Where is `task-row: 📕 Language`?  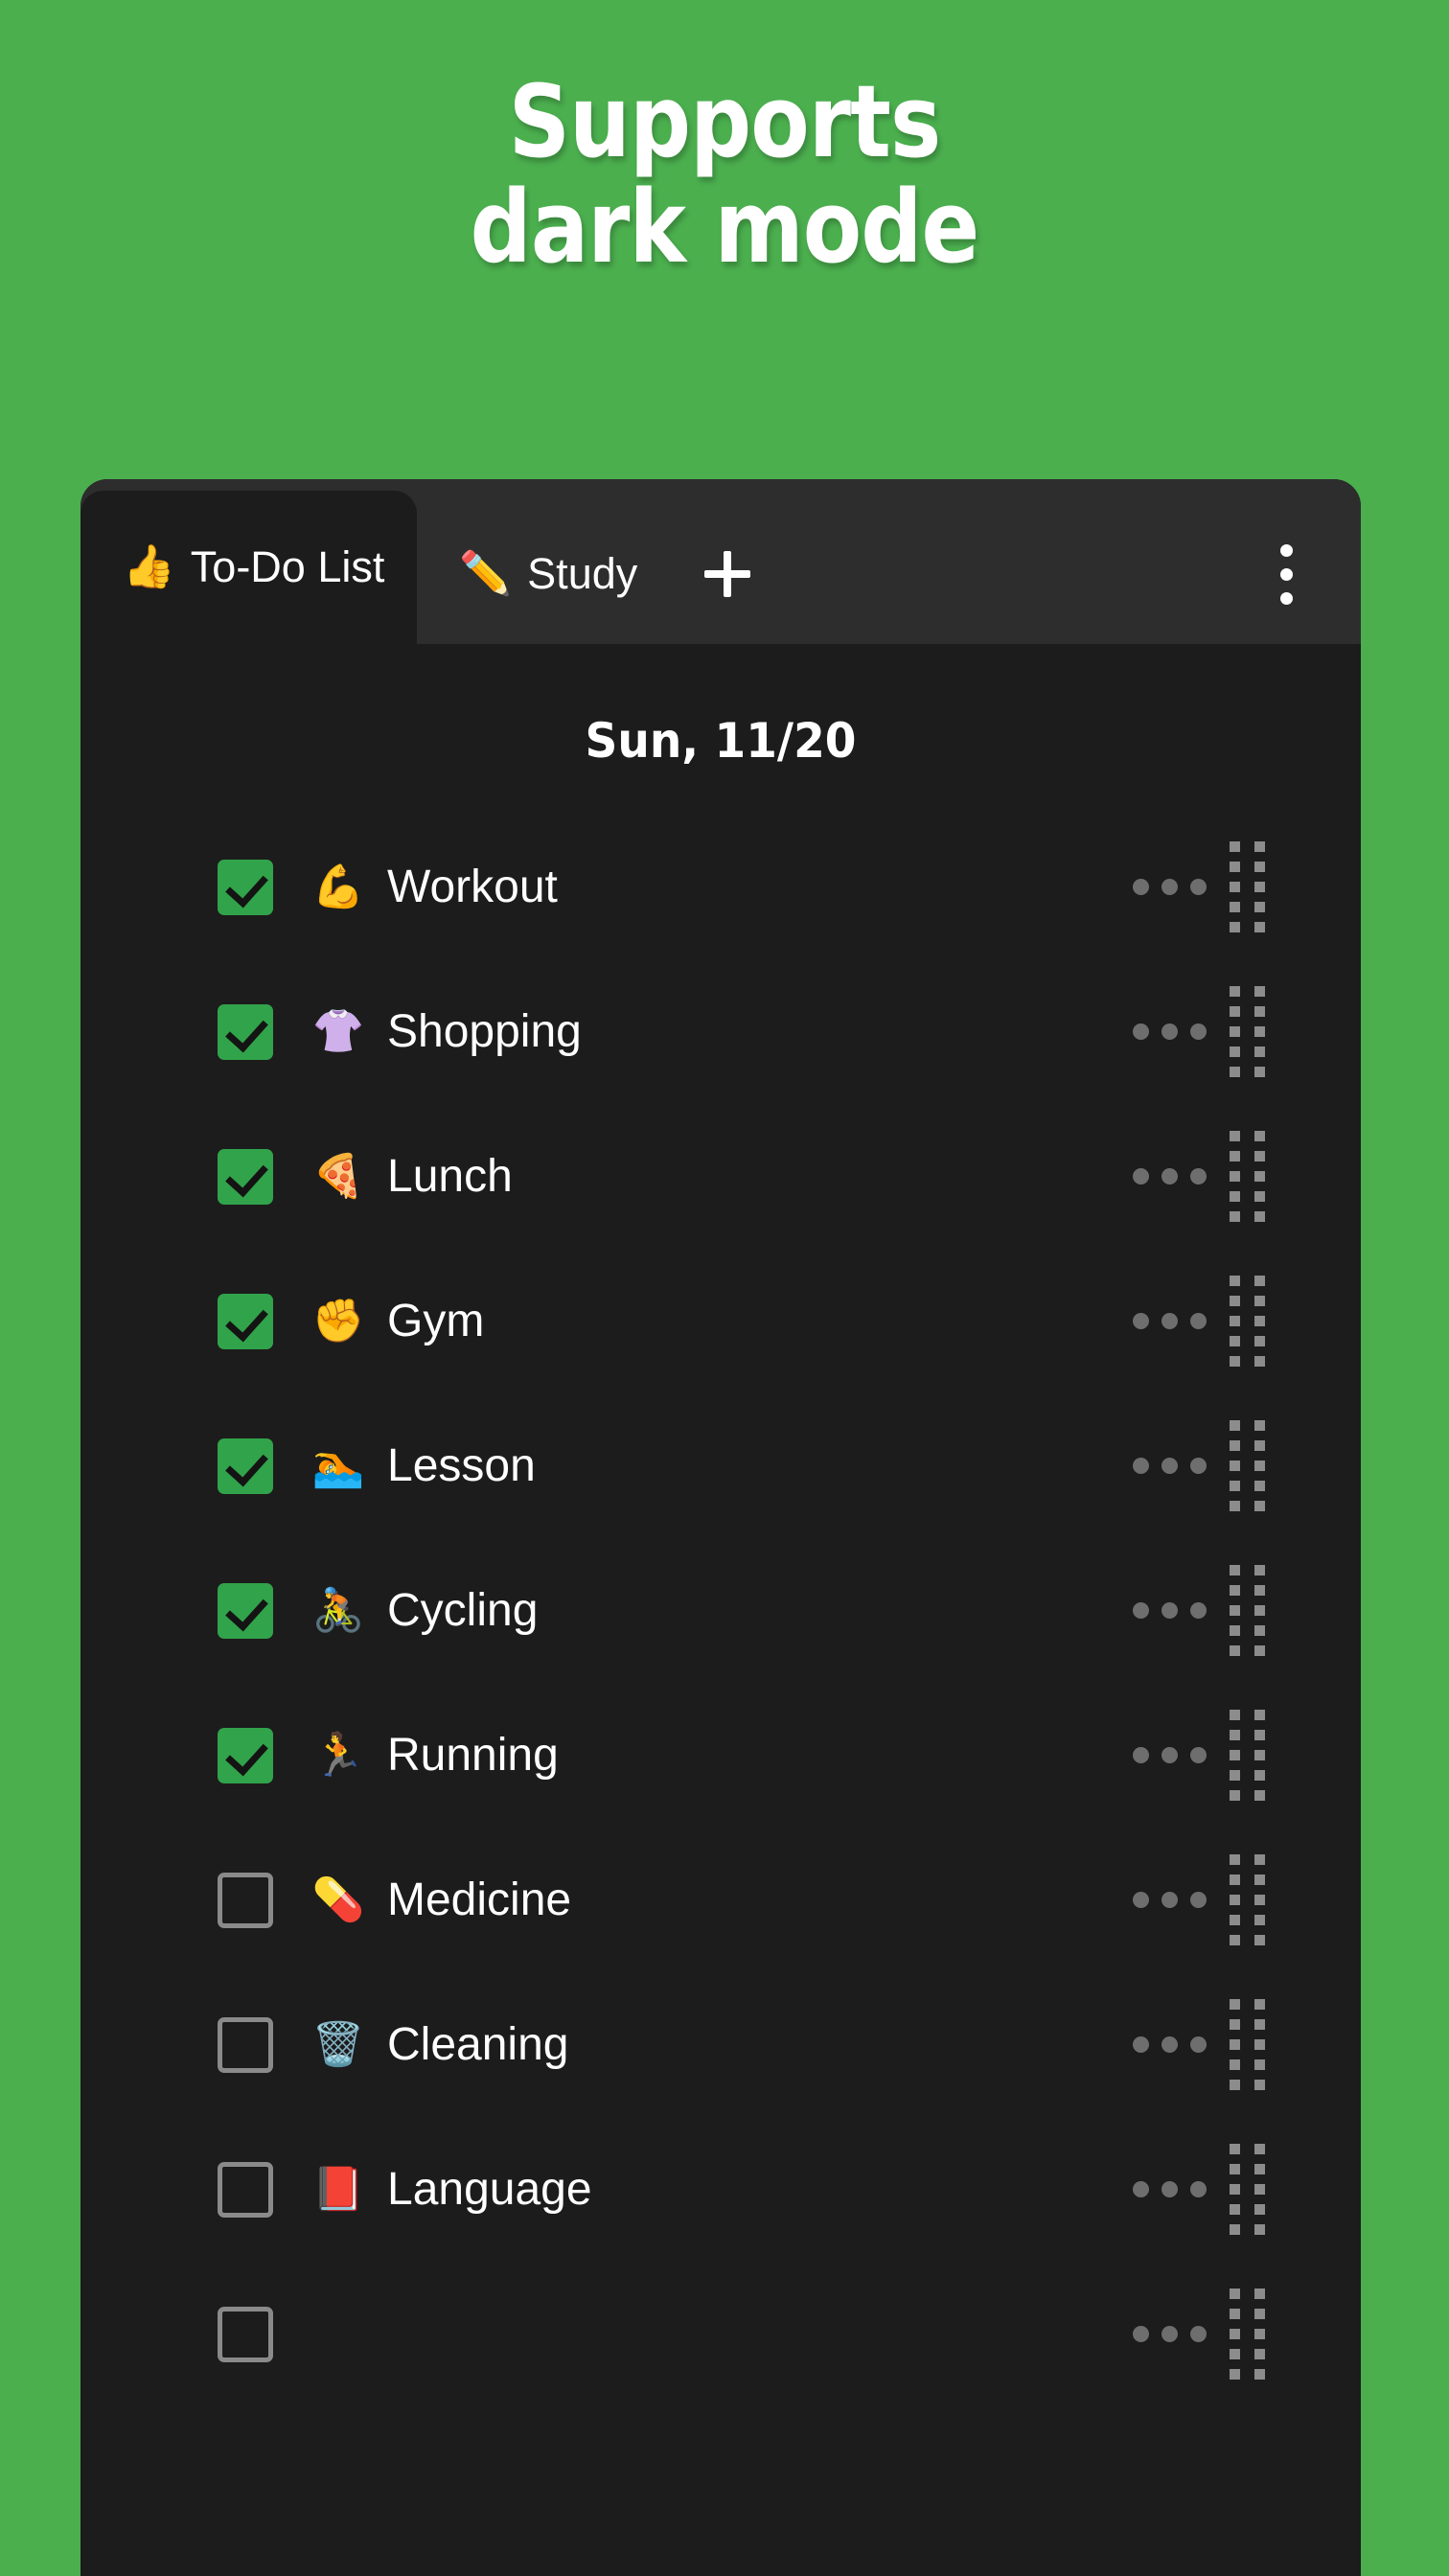 task-row: 📕 Language is located at coordinates (720, 2189).